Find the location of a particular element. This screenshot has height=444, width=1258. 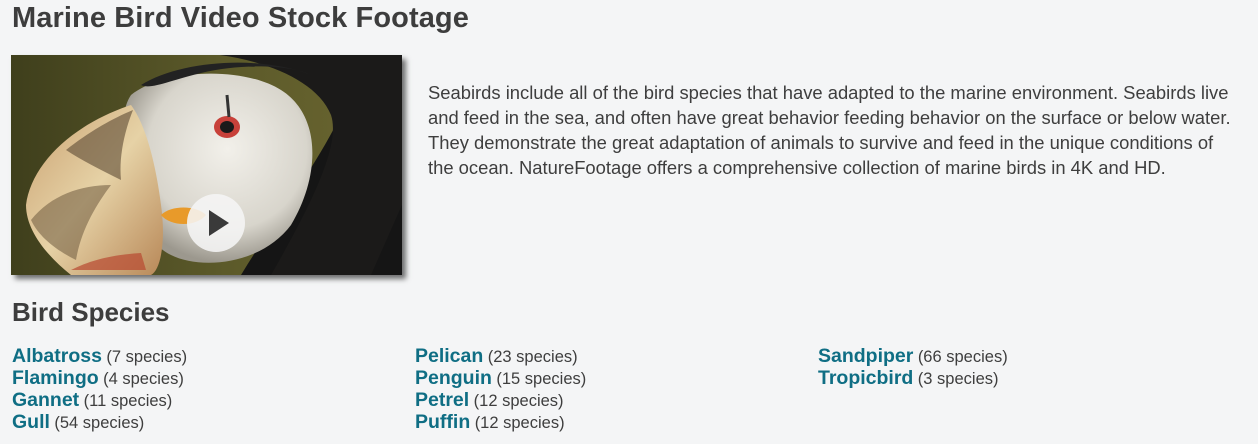

species-count: (7 species) is located at coordinates (147, 357).